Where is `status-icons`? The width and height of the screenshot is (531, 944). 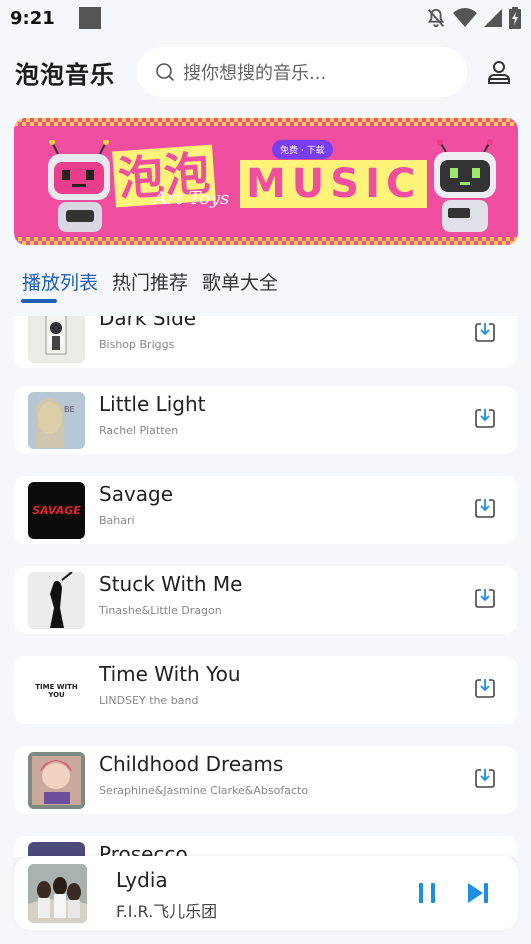 status-icons is located at coordinates (473, 18).